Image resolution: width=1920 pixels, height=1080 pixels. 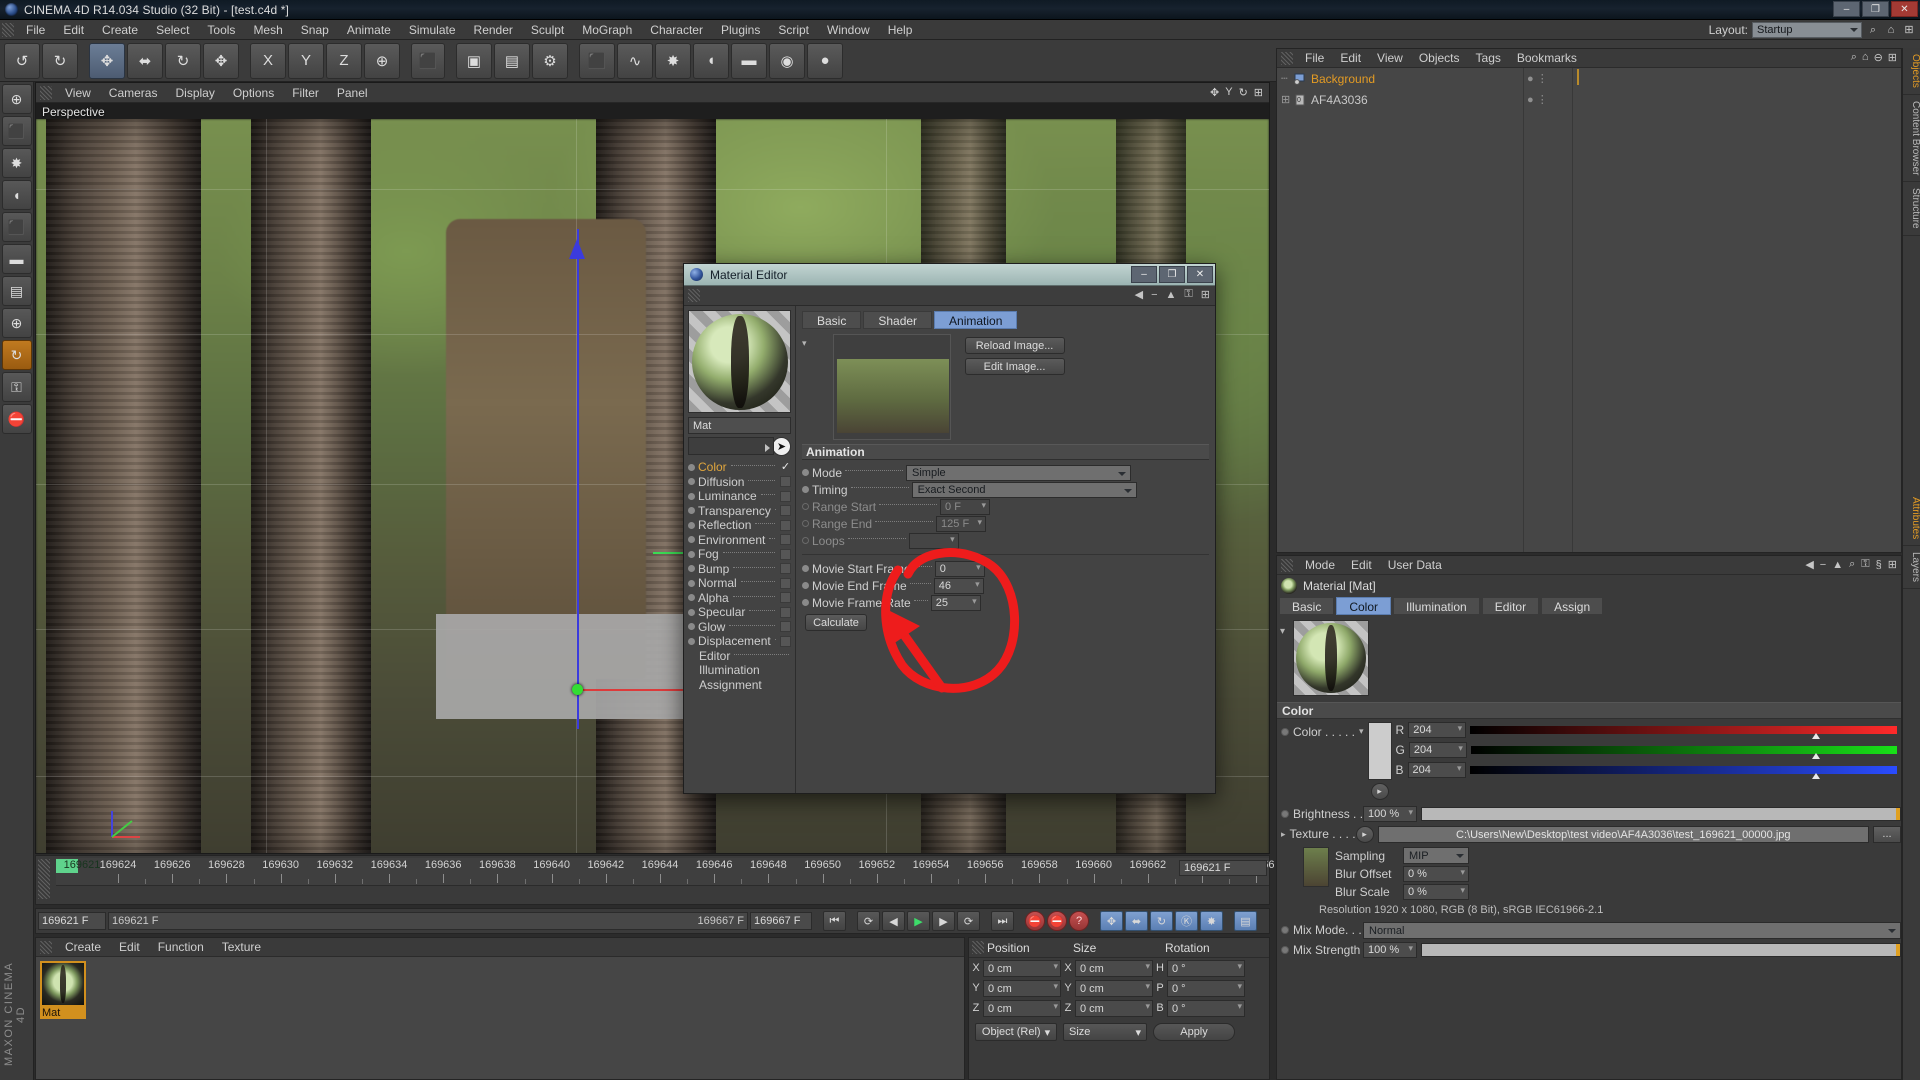 I want to click on texture-thumbnail, so click(x=1316, y=867).